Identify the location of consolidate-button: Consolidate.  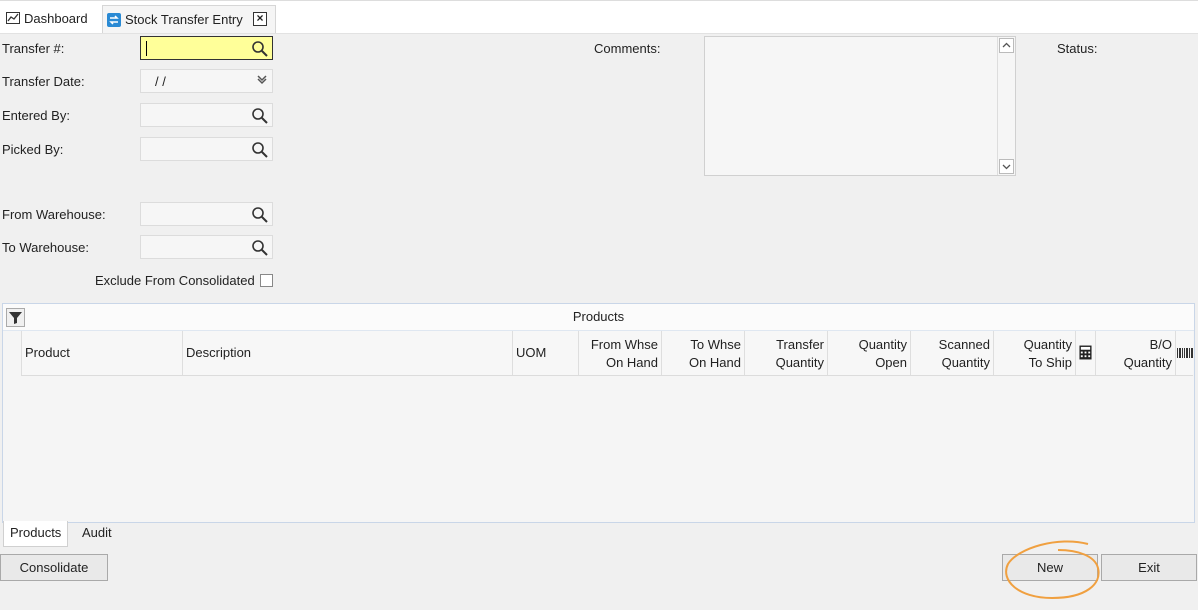
(54, 567).